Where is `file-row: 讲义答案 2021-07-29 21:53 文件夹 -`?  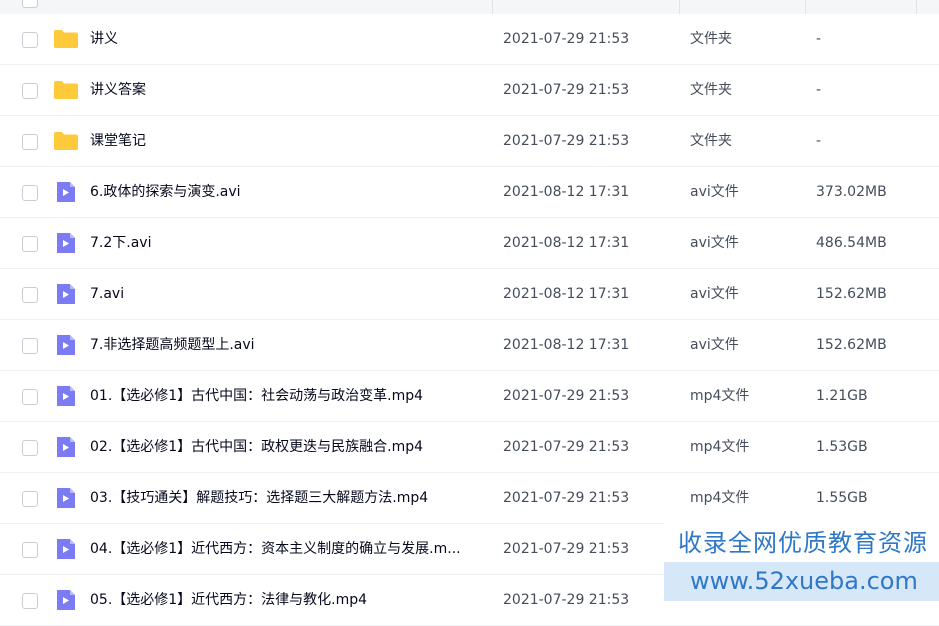
file-row: 讲义答案 2021-07-29 21:53 文件夹 - is located at coordinates (469, 90).